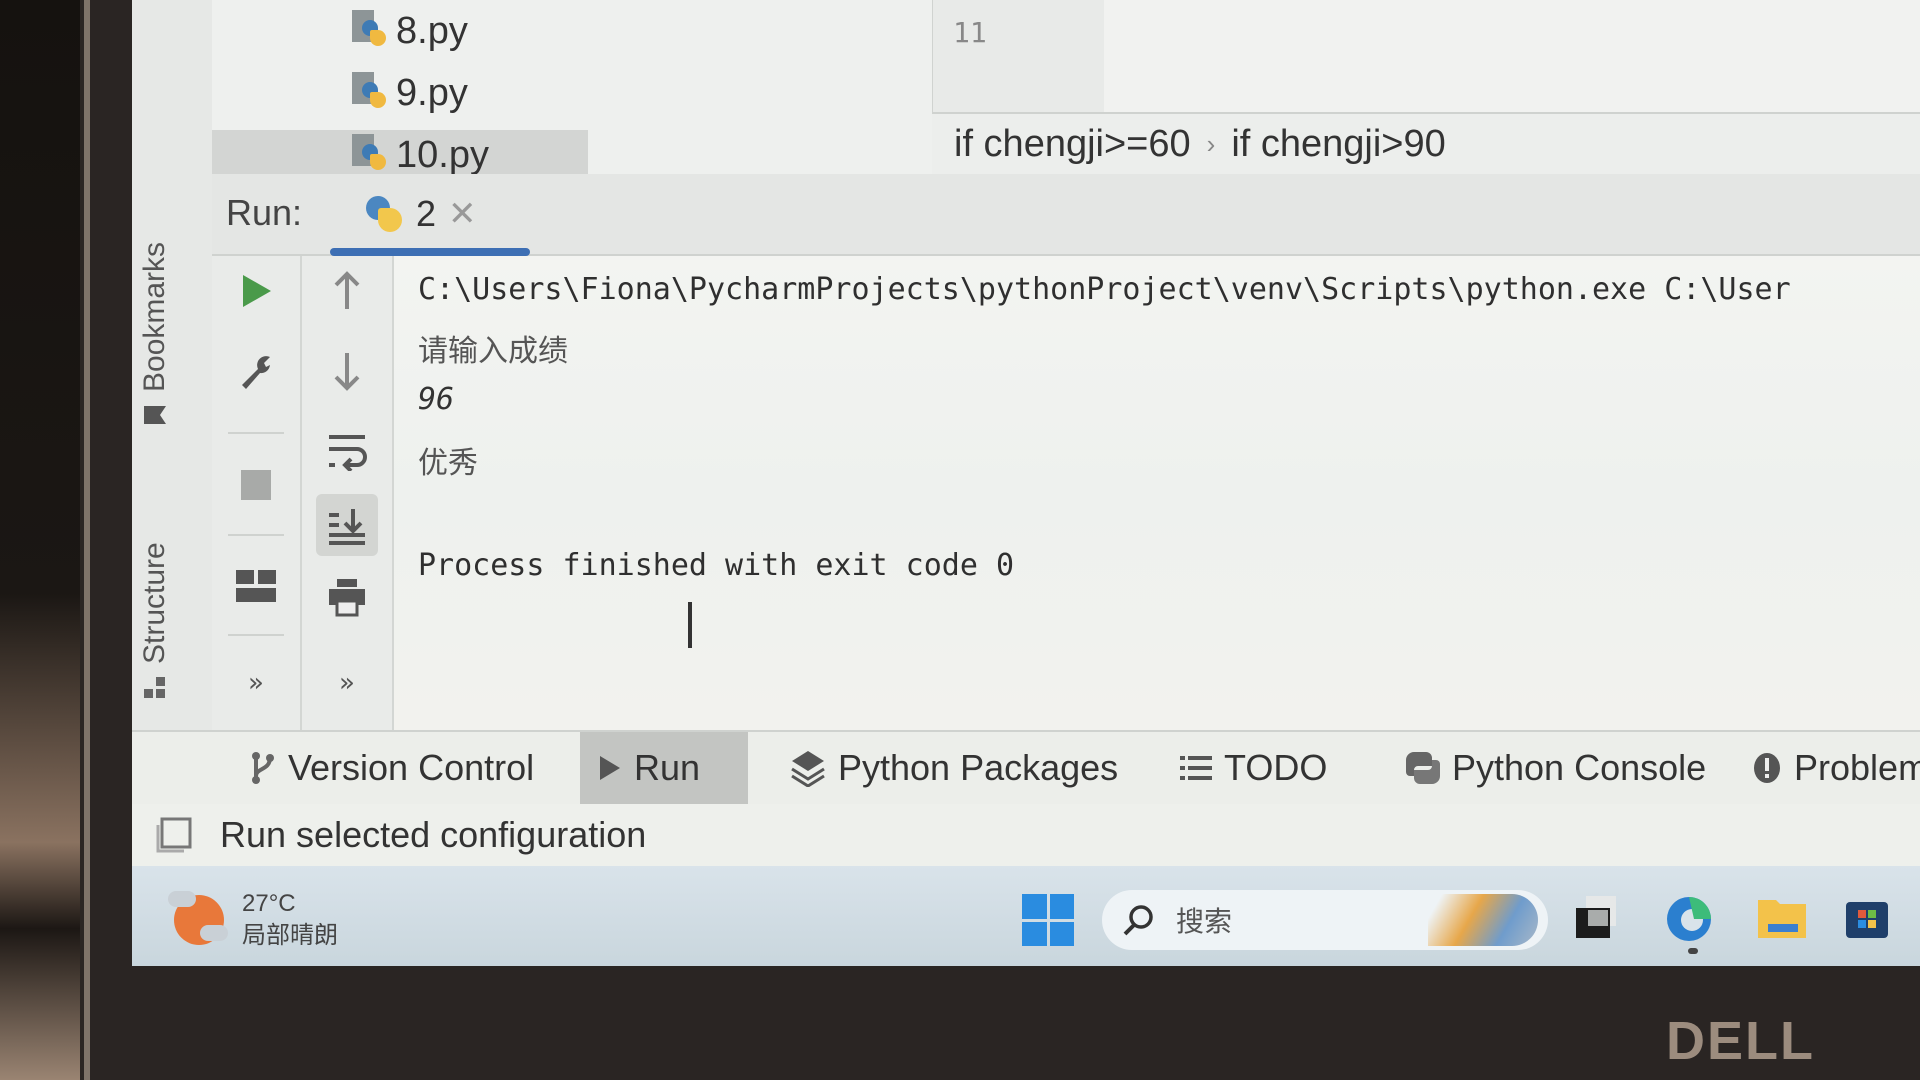 This screenshot has height=1080, width=1920. I want to click on active-tab-indicator, so click(430, 252).